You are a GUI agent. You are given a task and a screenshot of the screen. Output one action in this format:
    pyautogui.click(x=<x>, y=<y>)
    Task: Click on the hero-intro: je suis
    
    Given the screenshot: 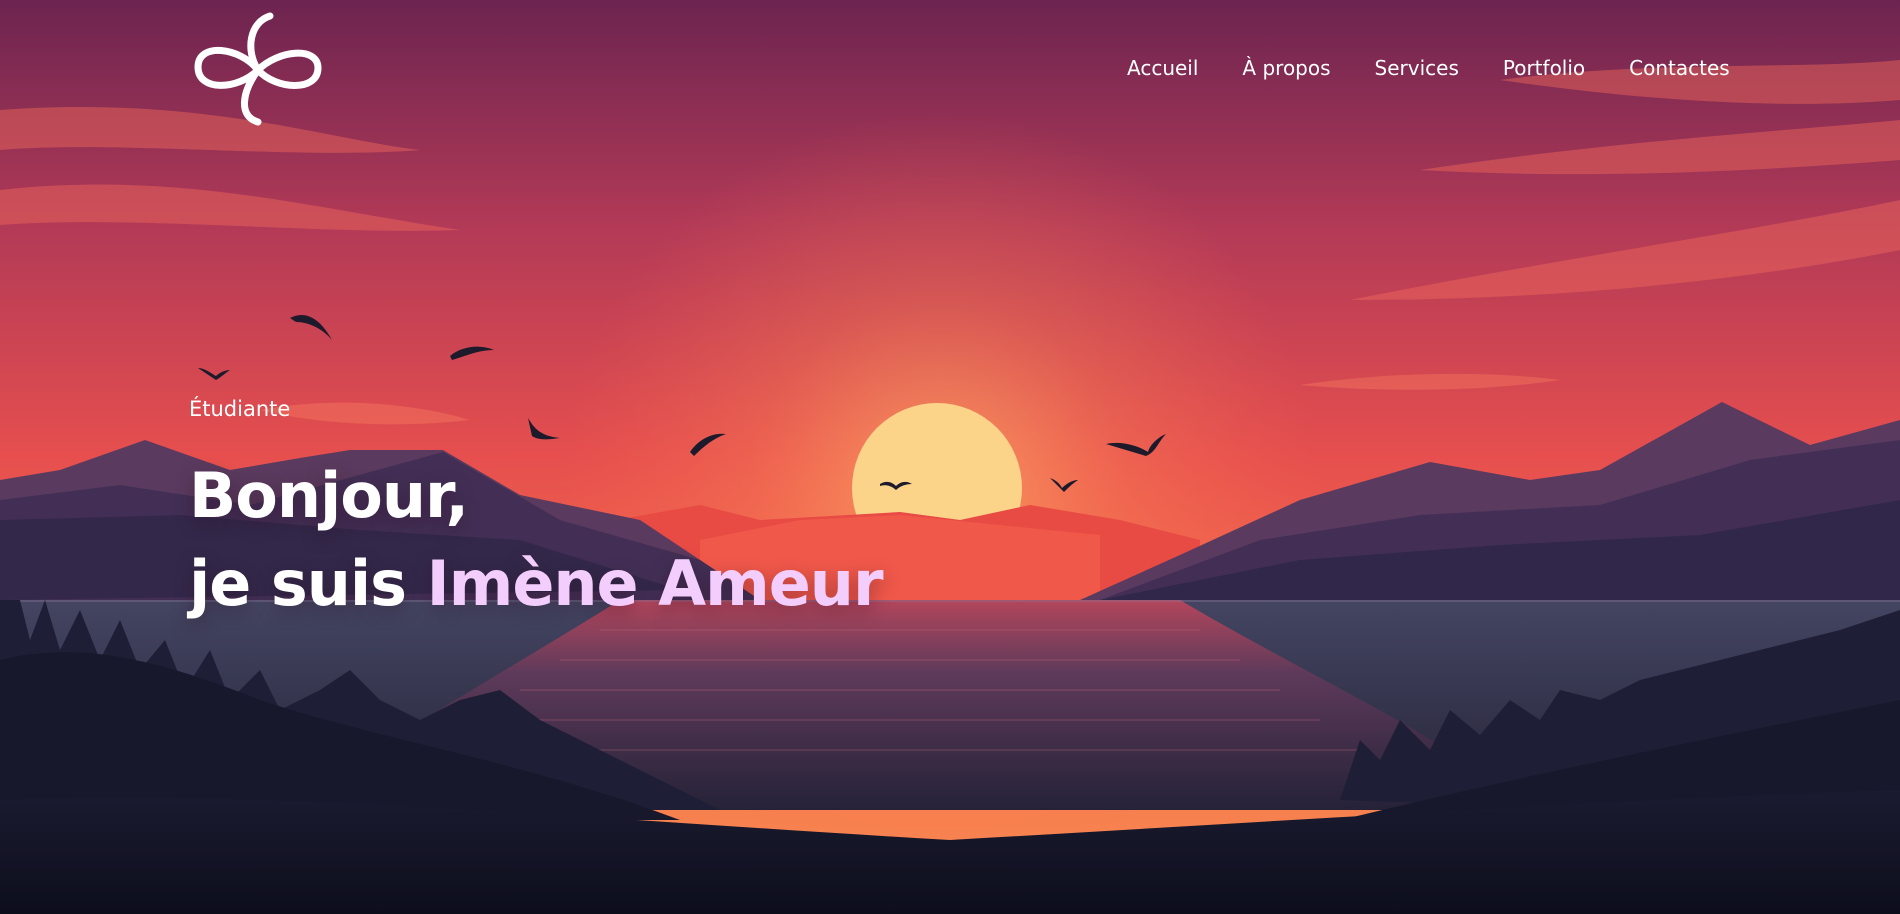 What is the action you would take?
    pyautogui.click(x=308, y=583)
    